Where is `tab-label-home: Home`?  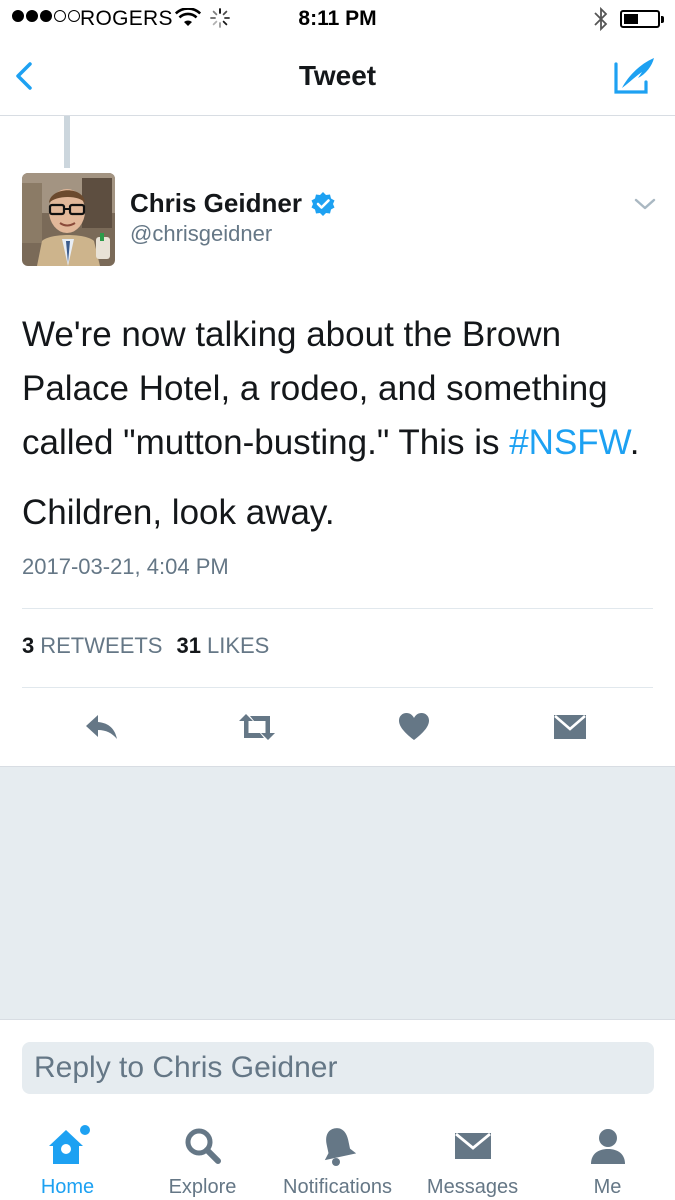 tab-label-home: Home is located at coordinates (67, 1187).